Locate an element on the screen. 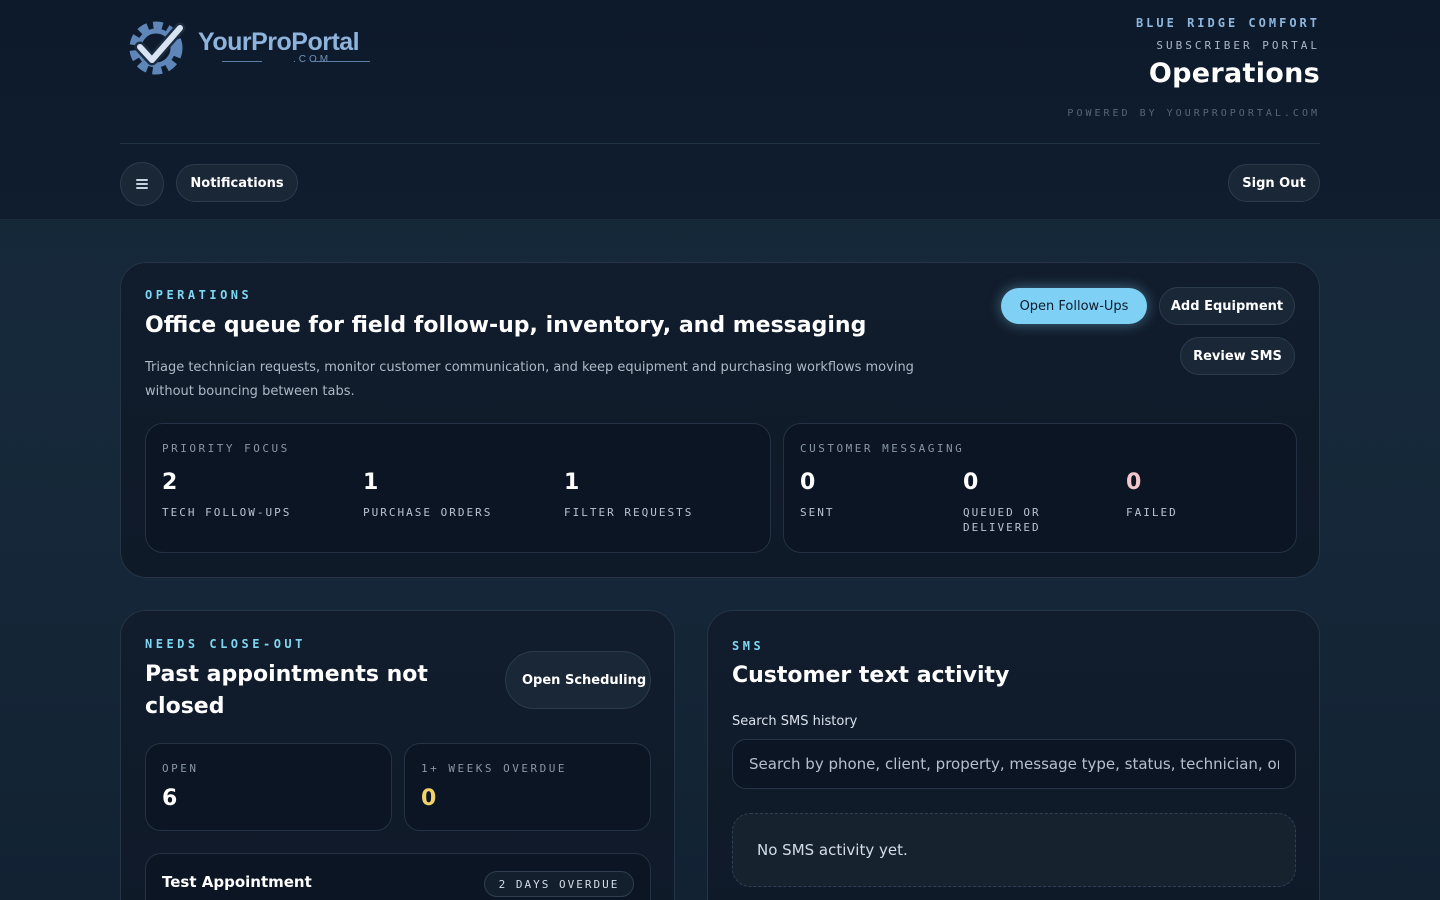 This screenshot has width=1440, height=900. header-divider is located at coordinates (720, 143).